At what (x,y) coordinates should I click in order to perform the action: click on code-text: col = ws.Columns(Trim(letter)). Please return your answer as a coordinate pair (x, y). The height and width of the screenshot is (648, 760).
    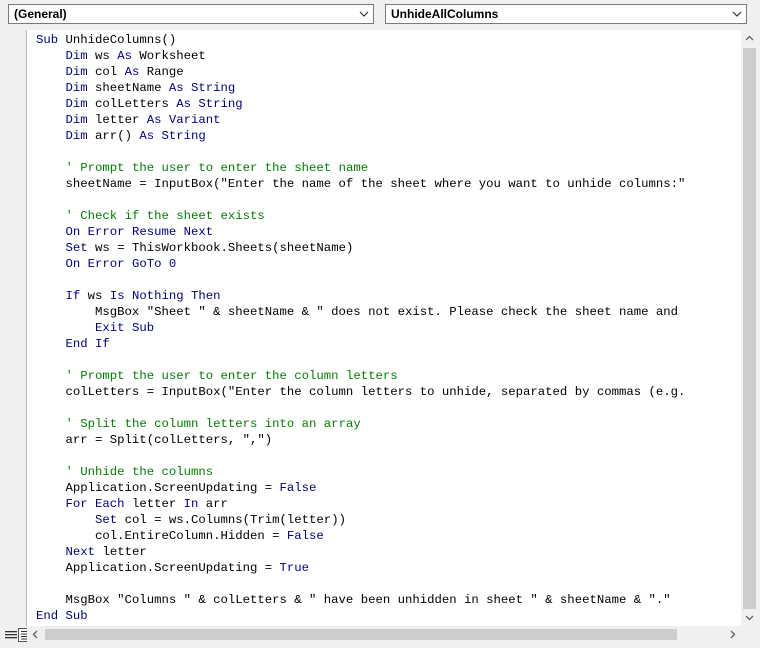
    Looking at the image, I should click on (231, 520).